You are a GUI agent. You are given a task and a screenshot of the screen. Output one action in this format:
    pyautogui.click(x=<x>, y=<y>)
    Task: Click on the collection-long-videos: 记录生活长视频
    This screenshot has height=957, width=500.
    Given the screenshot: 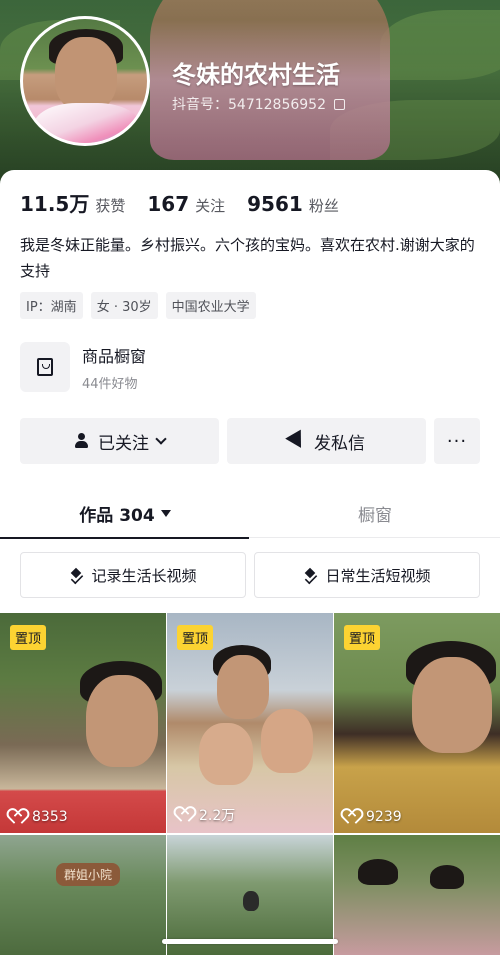 What is the action you would take?
    pyautogui.click(x=133, y=575)
    